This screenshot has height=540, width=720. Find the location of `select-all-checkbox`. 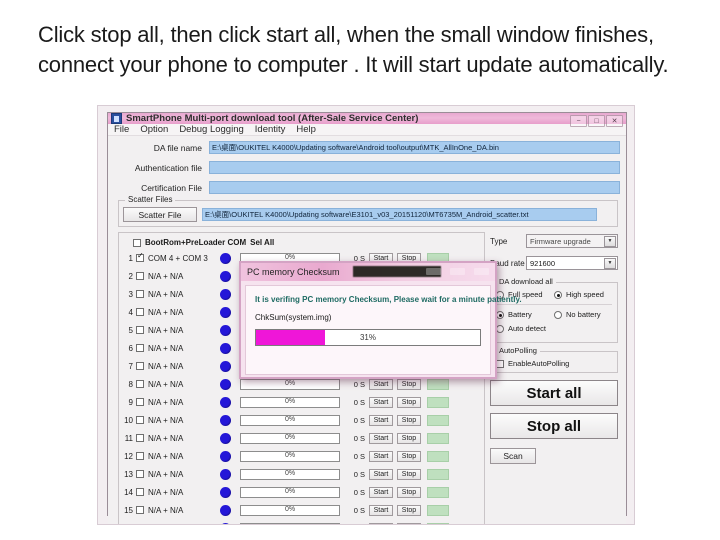

select-all-checkbox is located at coordinates (137, 242).